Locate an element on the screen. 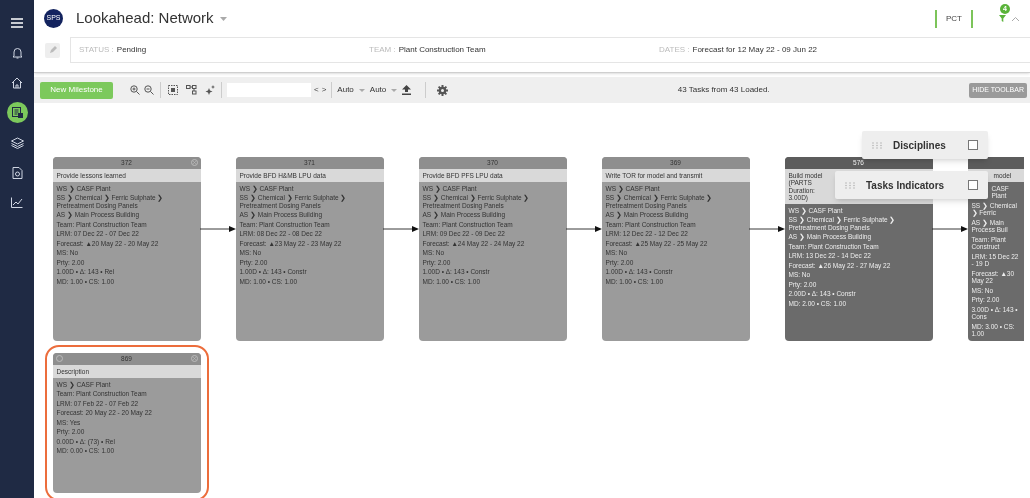 The image size is (1030, 498). field-label: DATES : is located at coordinates (674, 50).